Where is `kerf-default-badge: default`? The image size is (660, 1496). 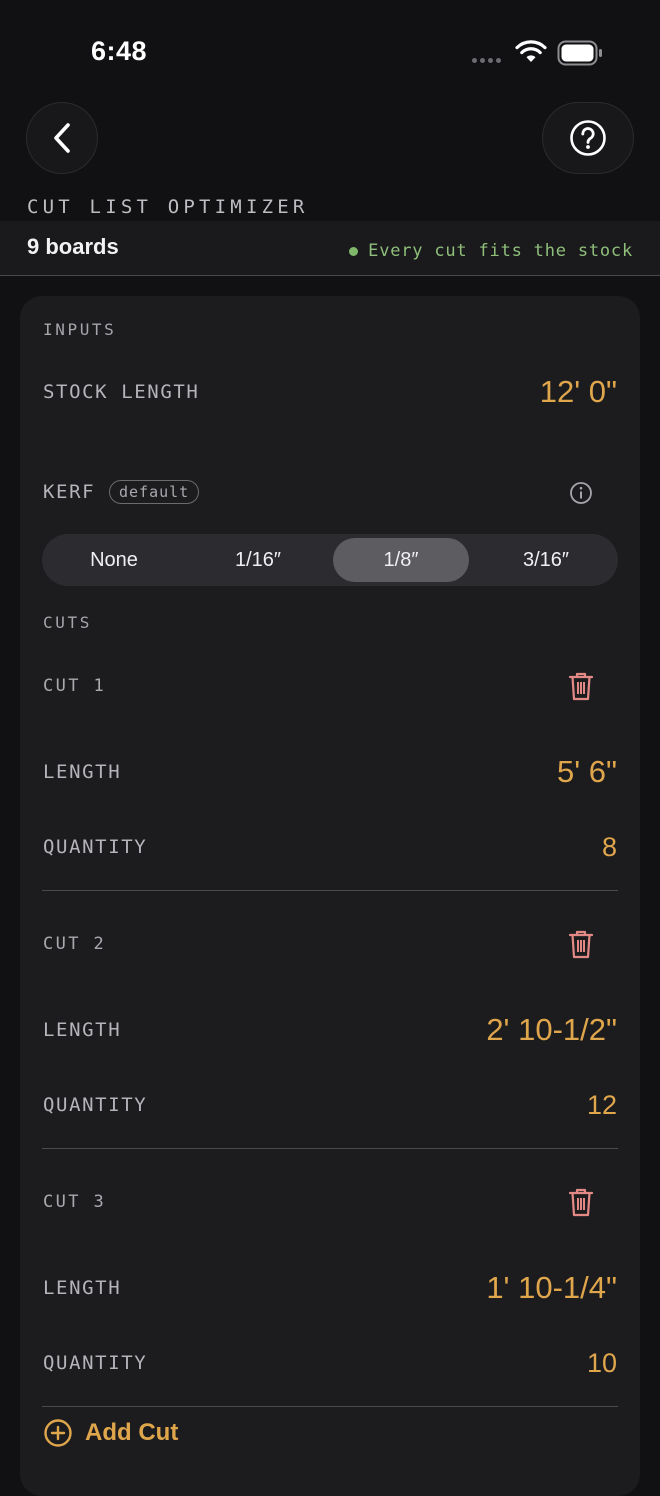 kerf-default-badge: default is located at coordinates (154, 492).